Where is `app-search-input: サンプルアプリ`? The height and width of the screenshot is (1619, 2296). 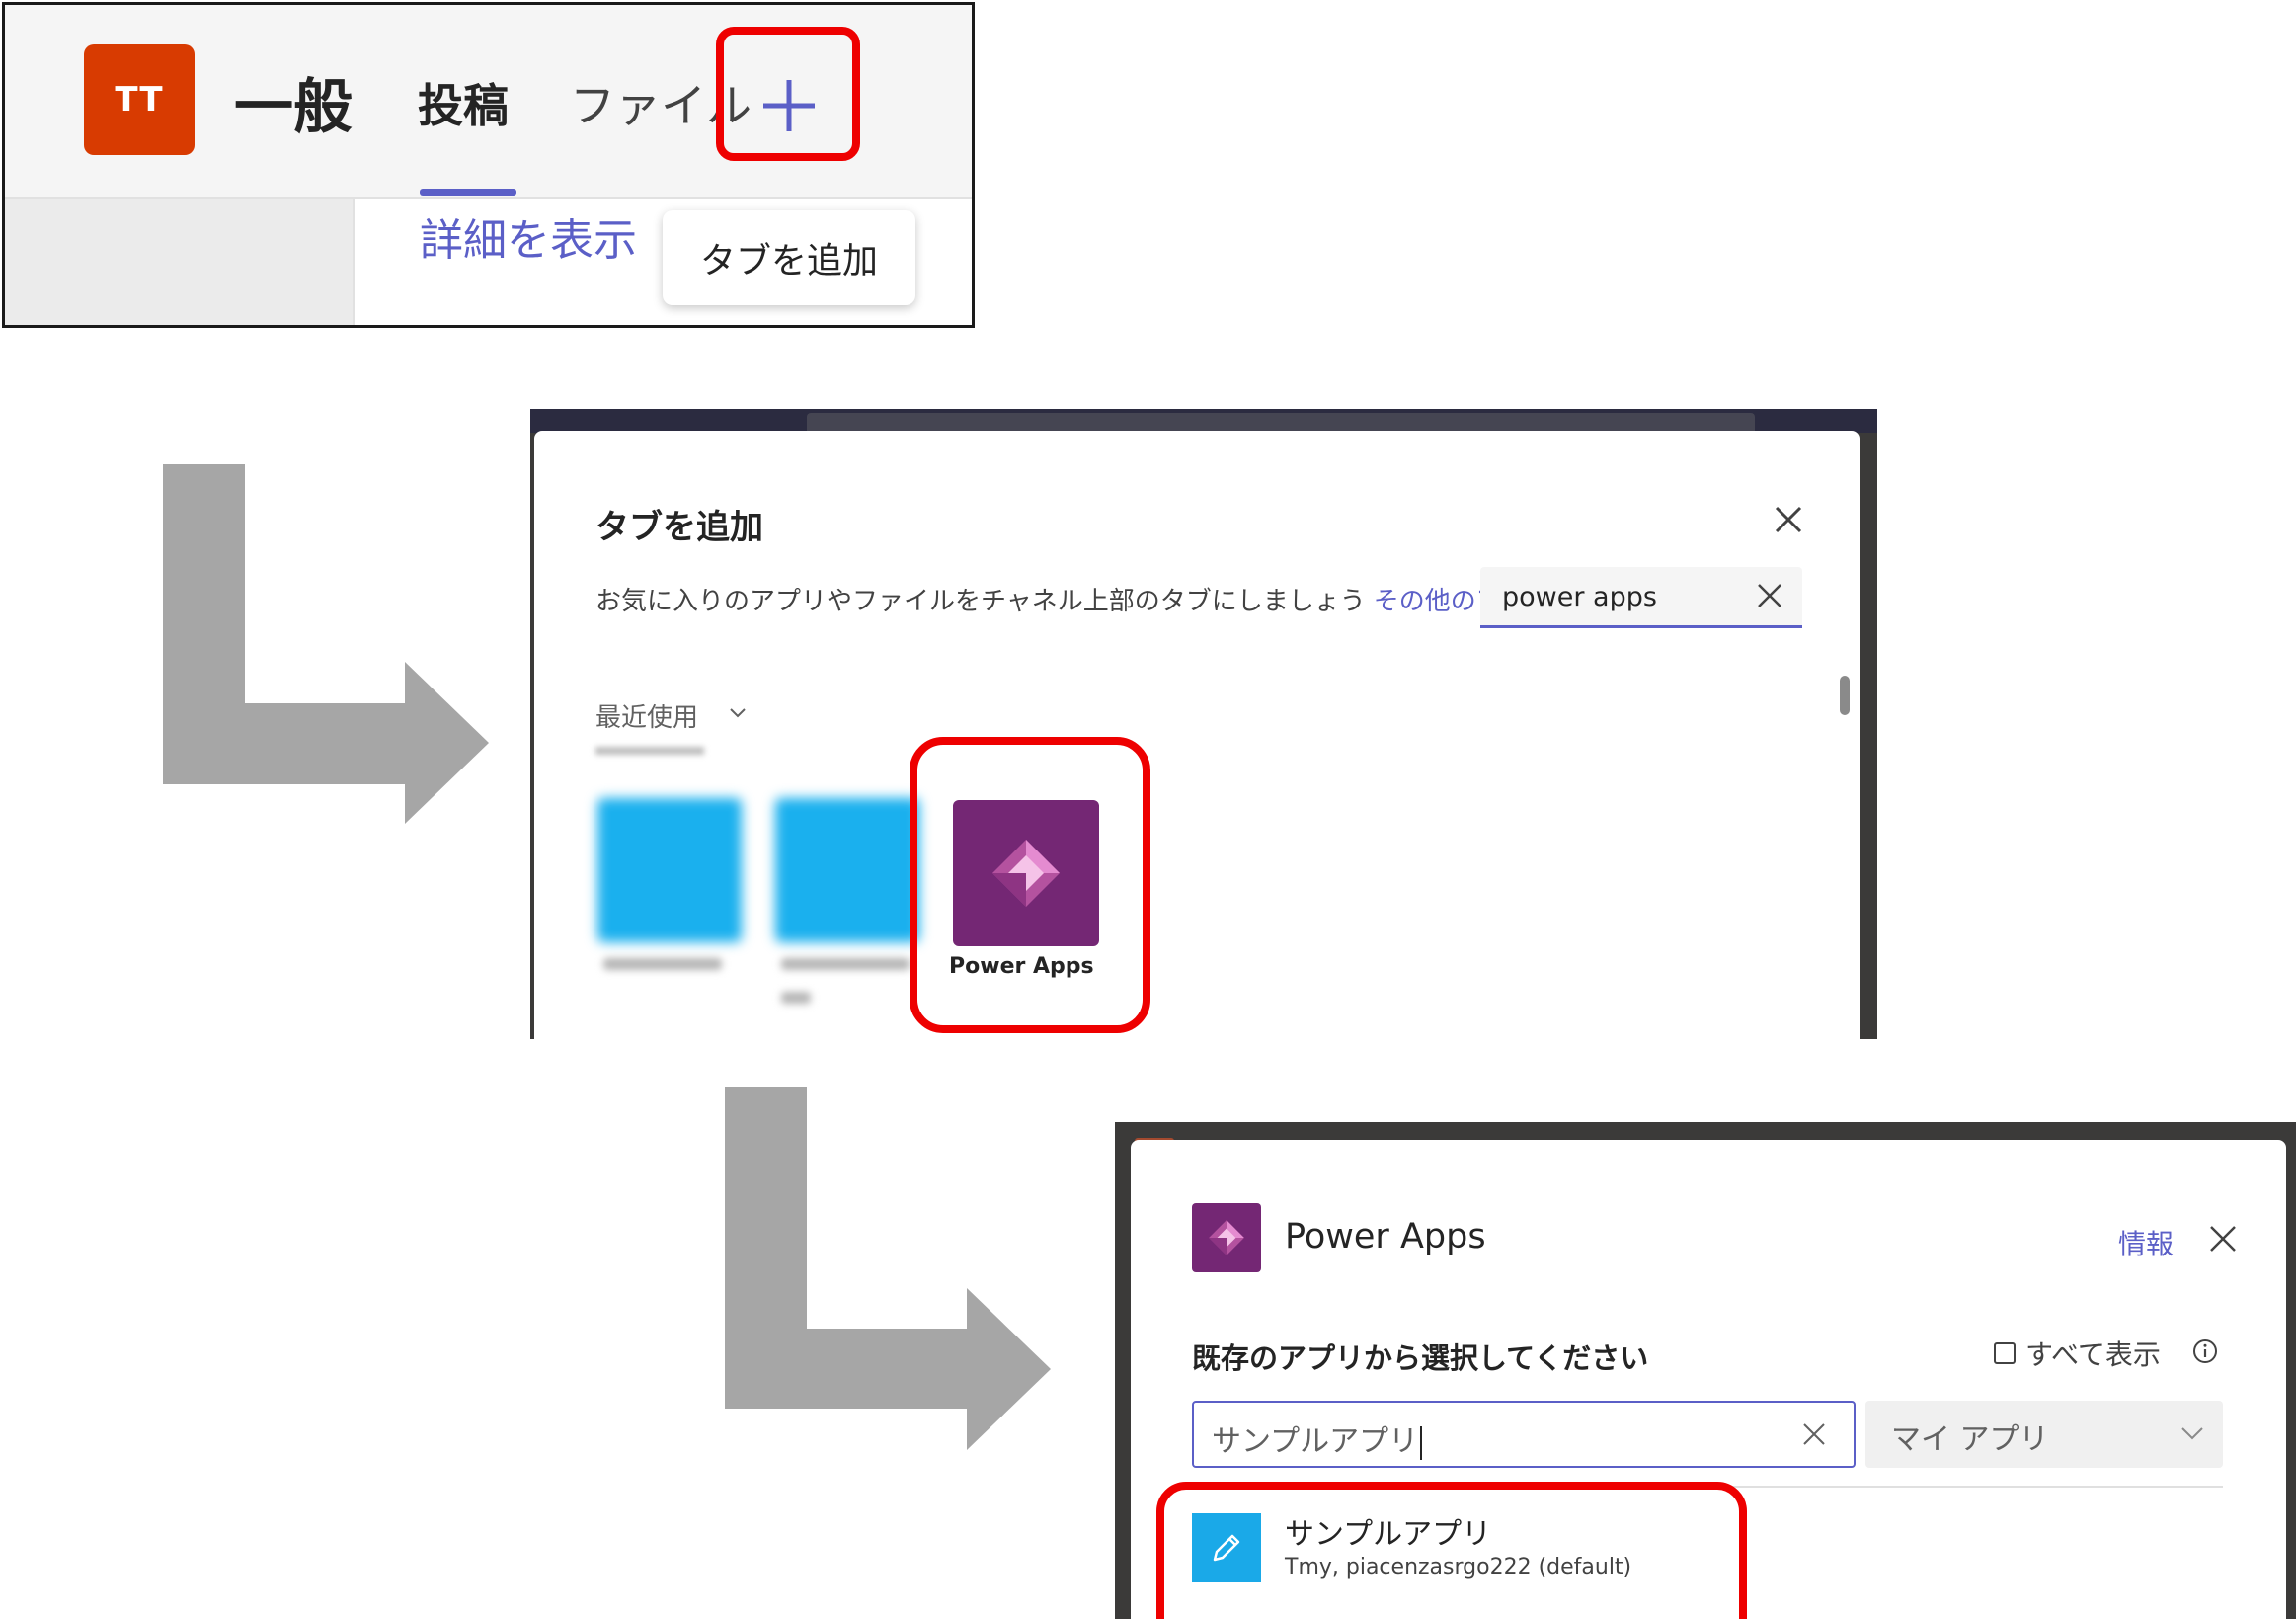 app-search-input: サンプルアプリ is located at coordinates (1524, 1434).